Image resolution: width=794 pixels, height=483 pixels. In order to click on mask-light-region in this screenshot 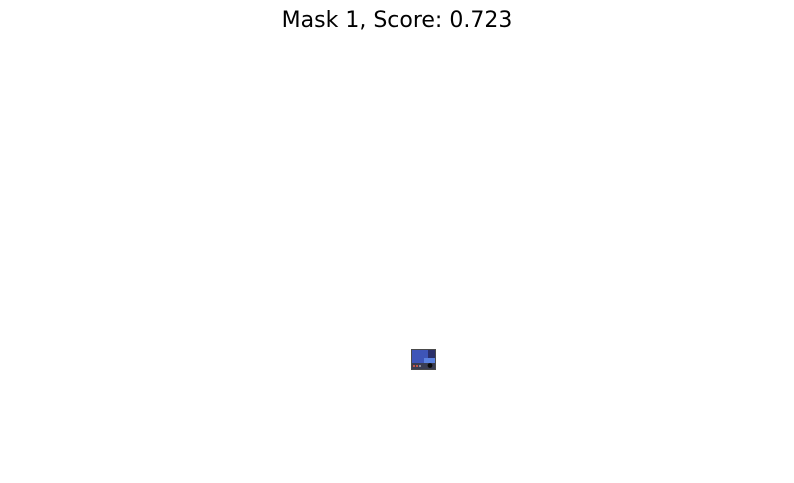, I will do `click(429, 360)`.